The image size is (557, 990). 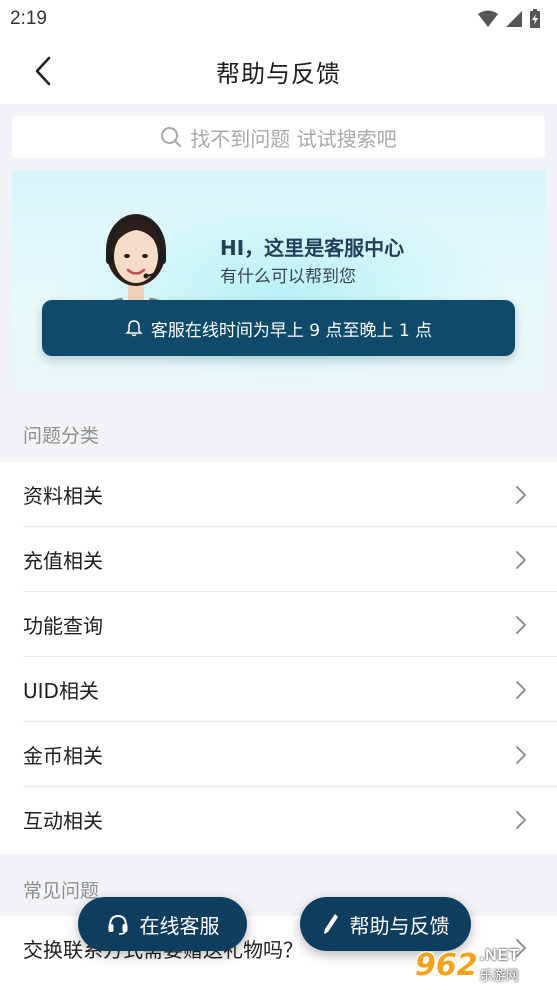 What do you see at coordinates (117, 924) in the screenshot?
I see `headset-icon` at bounding box center [117, 924].